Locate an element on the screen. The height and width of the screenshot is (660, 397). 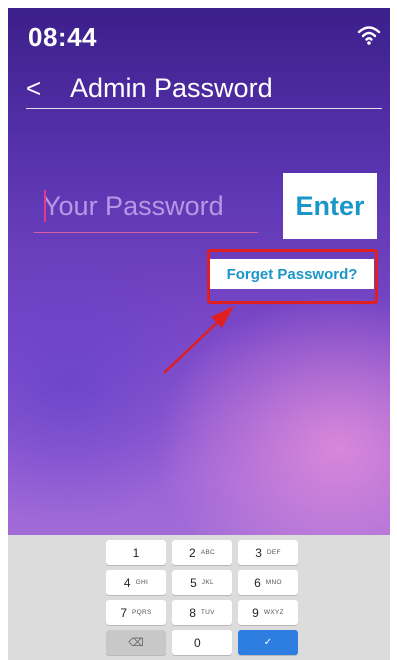
backspace-icon: ⌫ is located at coordinates (136, 643).